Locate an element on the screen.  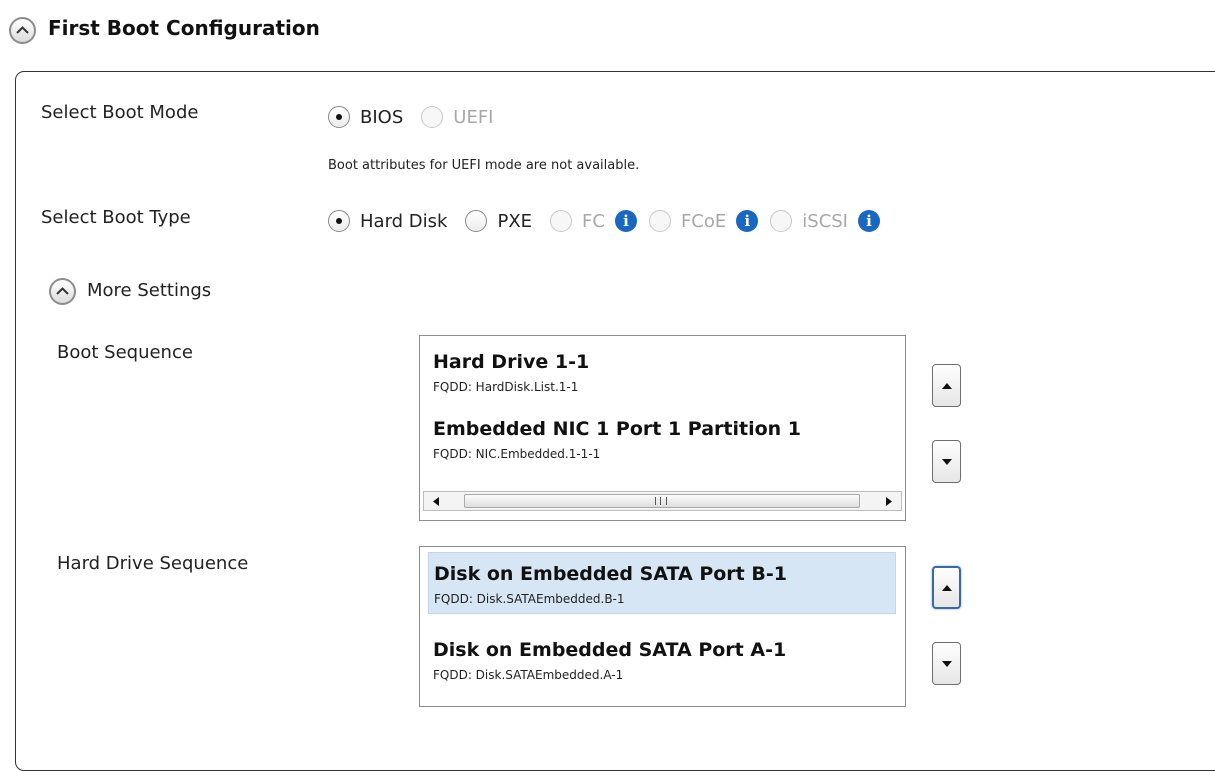
boot-mode-label: Select Boot Mode is located at coordinates (120, 112).